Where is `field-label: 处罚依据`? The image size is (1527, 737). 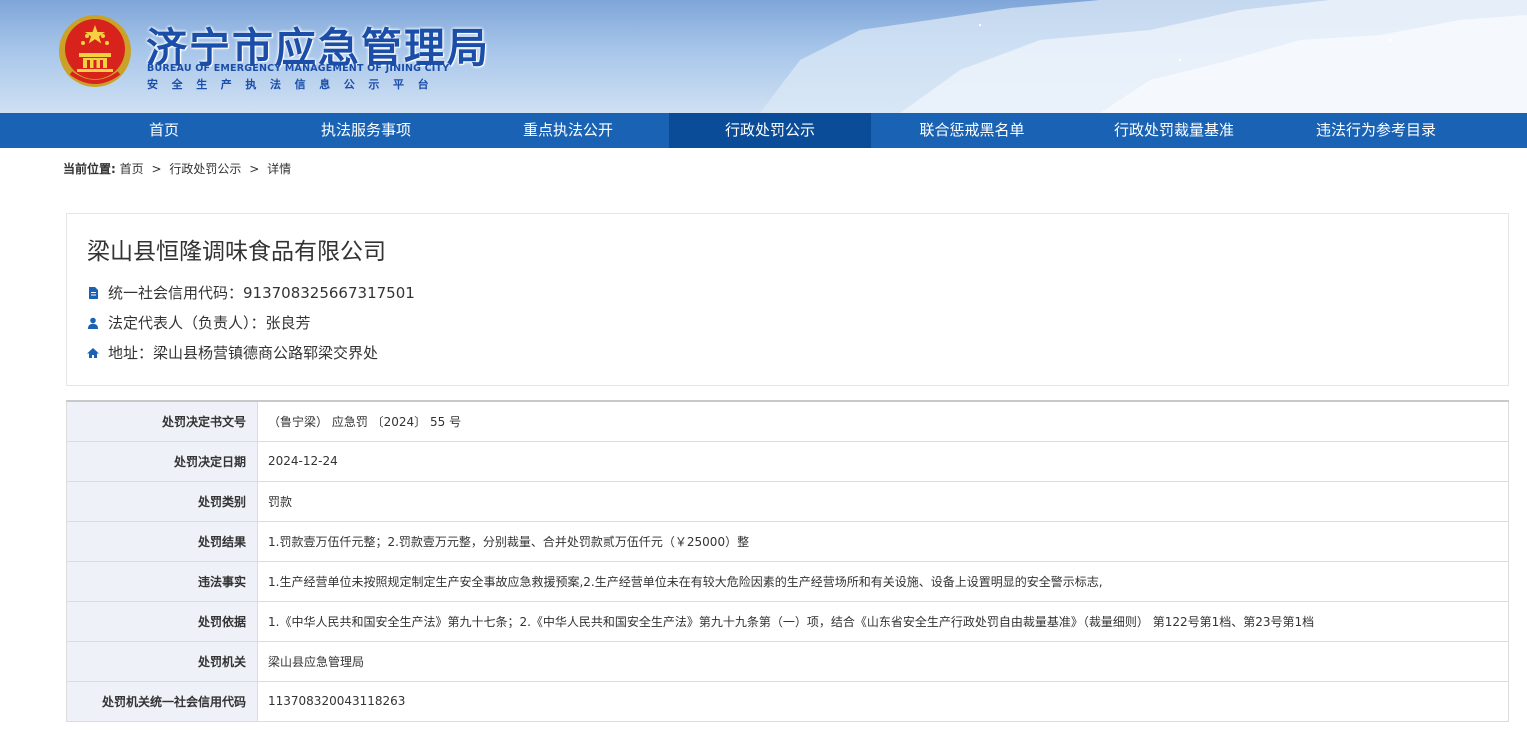
field-label: 处罚依据 is located at coordinates (162, 621).